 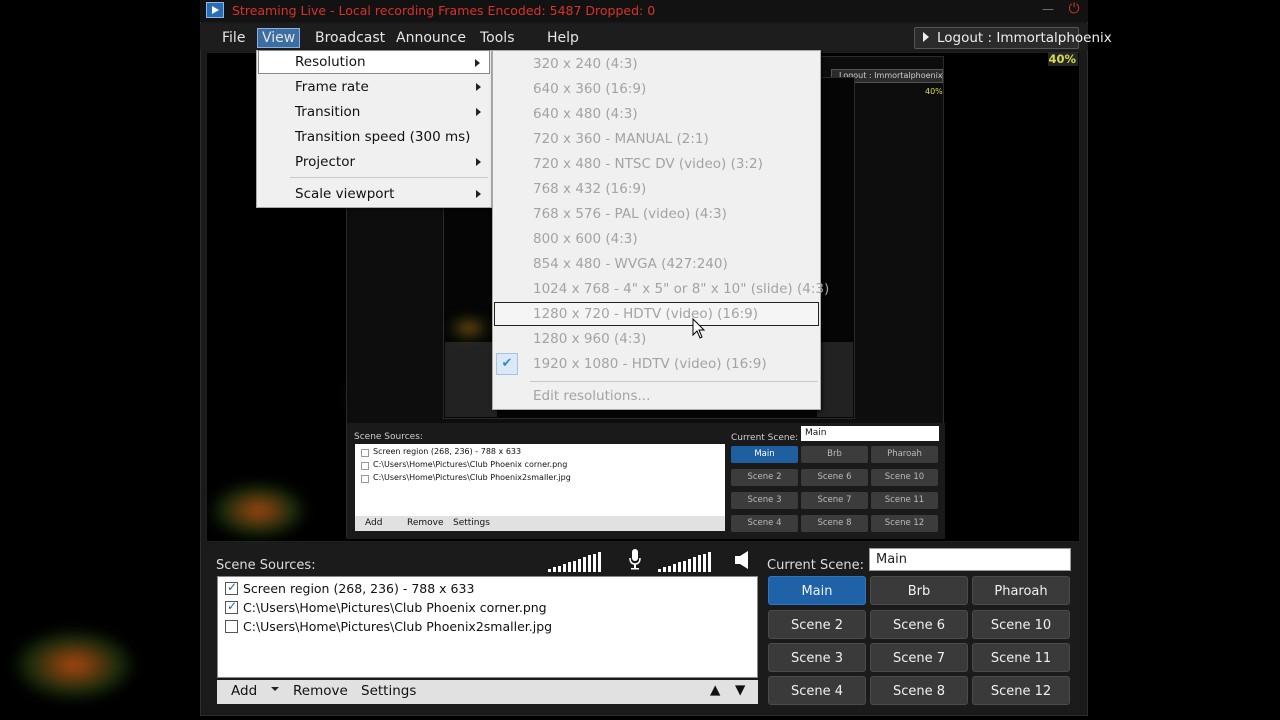 I want to click on scene-button-11: Scene 11, so click(x=1021, y=657).